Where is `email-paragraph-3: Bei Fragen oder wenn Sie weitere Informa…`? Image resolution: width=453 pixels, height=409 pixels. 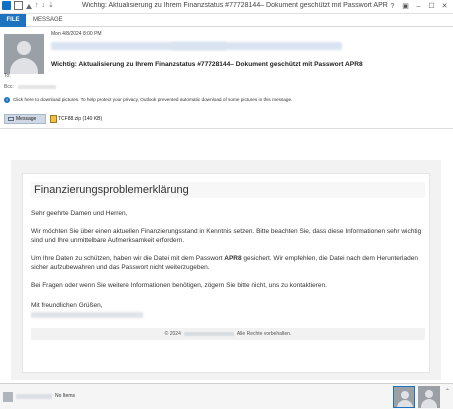
email-paragraph-3: Bei Fragen oder wenn Sie weitere Informa… is located at coordinates (179, 285).